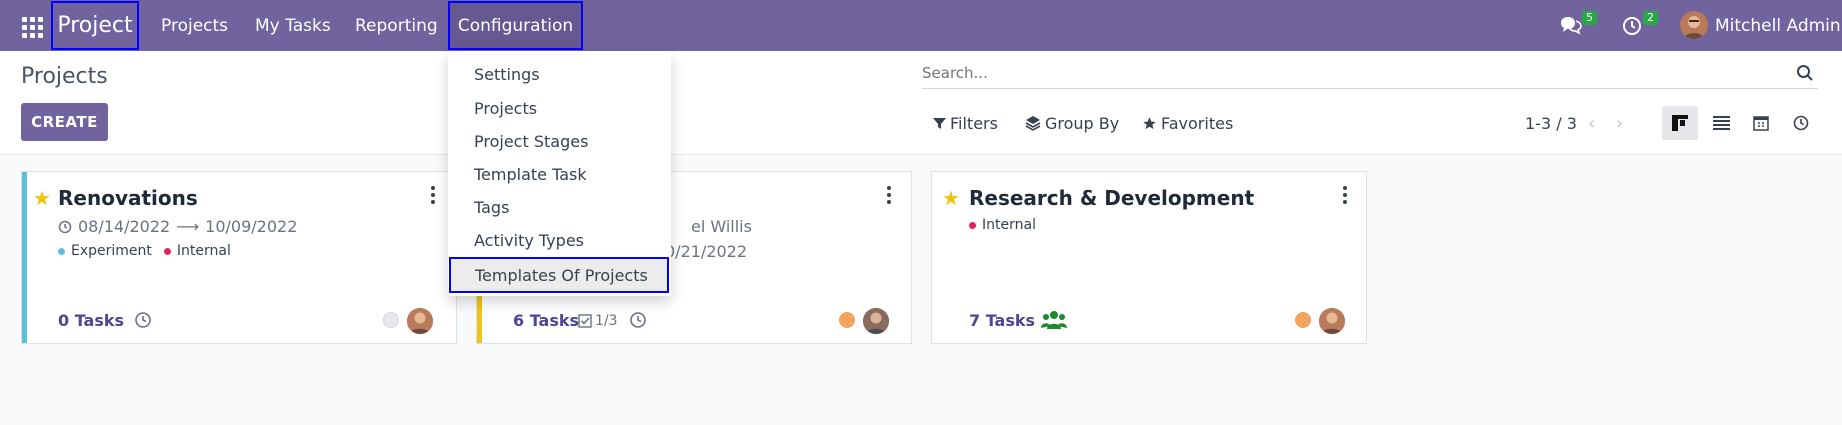 The height and width of the screenshot is (425, 1842). I want to click on list-icon, so click(1721, 122).